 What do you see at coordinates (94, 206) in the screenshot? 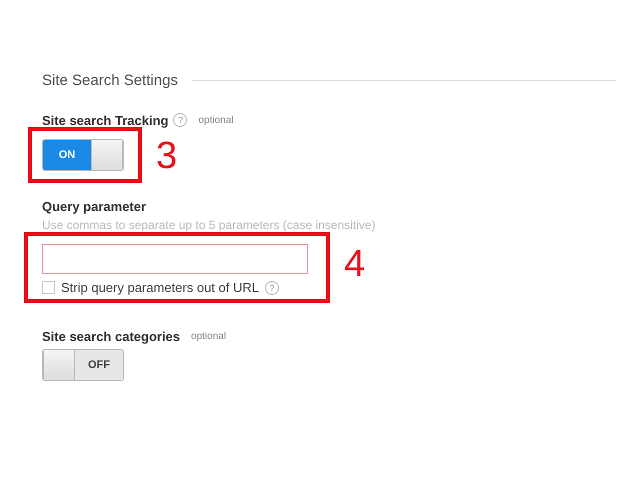
I see `field-label: Query parameter` at bounding box center [94, 206].